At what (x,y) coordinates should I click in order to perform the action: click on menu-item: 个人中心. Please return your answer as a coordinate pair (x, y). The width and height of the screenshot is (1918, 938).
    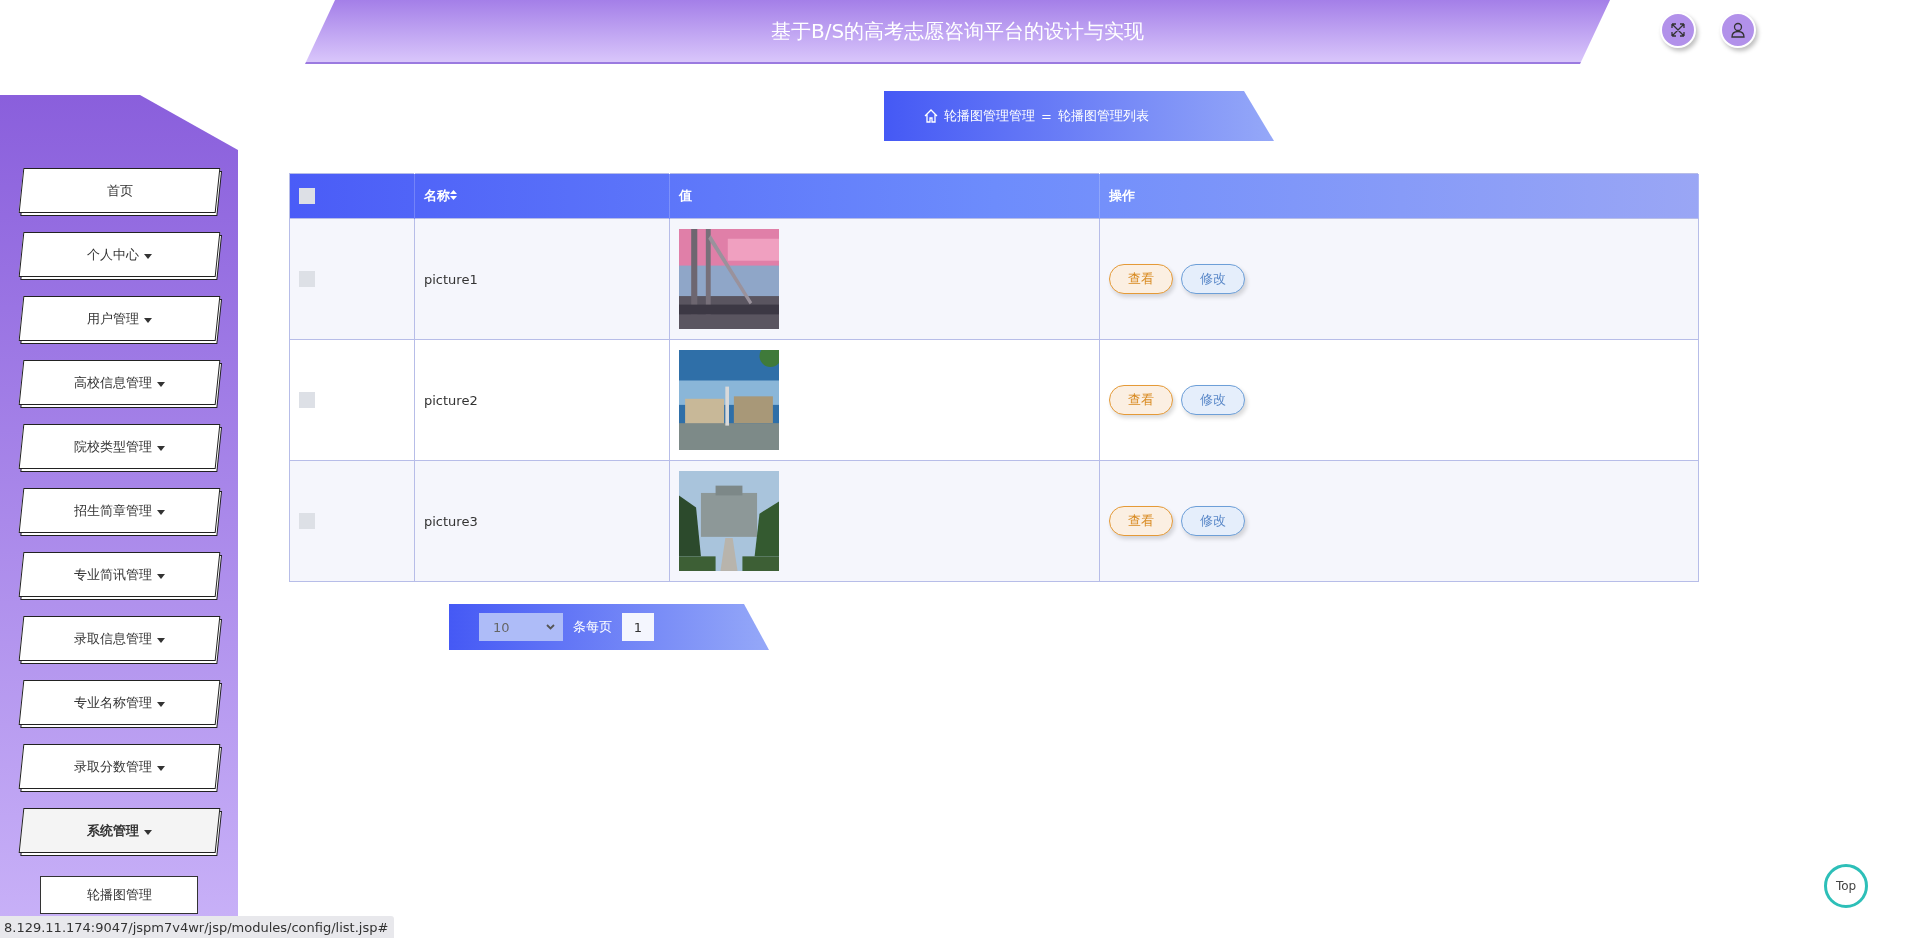
    Looking at the image, I should click on (119, 254).